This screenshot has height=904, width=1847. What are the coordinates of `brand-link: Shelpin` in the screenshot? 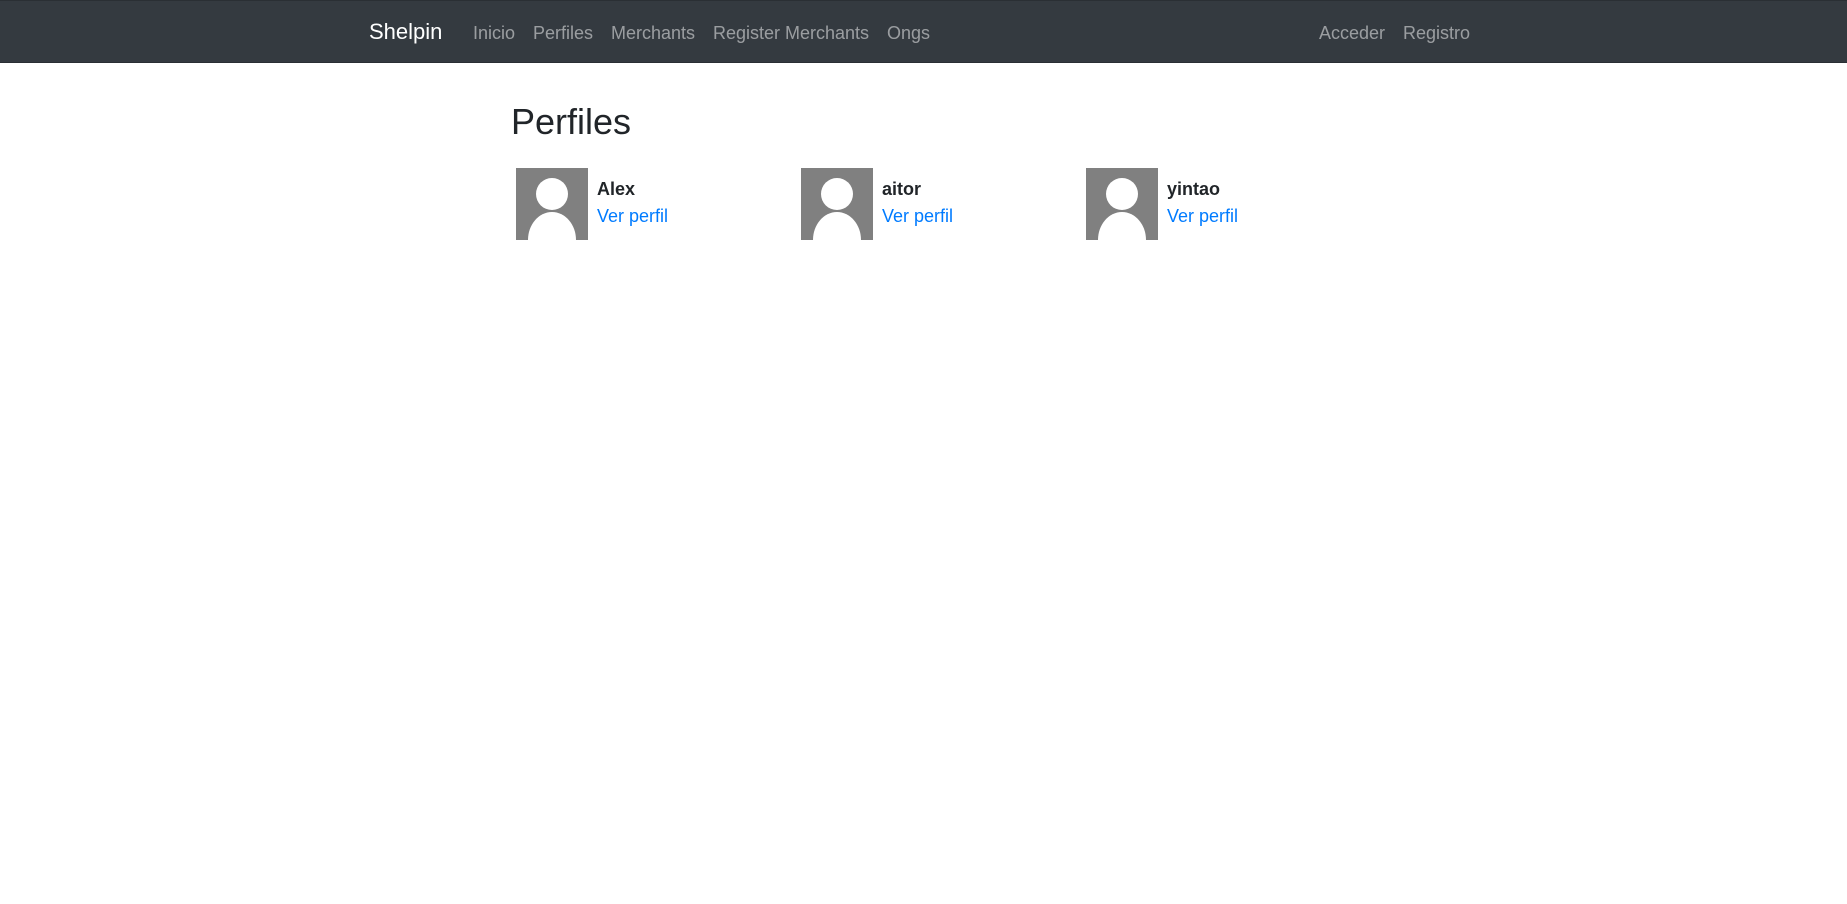 It's located at (405, 32).